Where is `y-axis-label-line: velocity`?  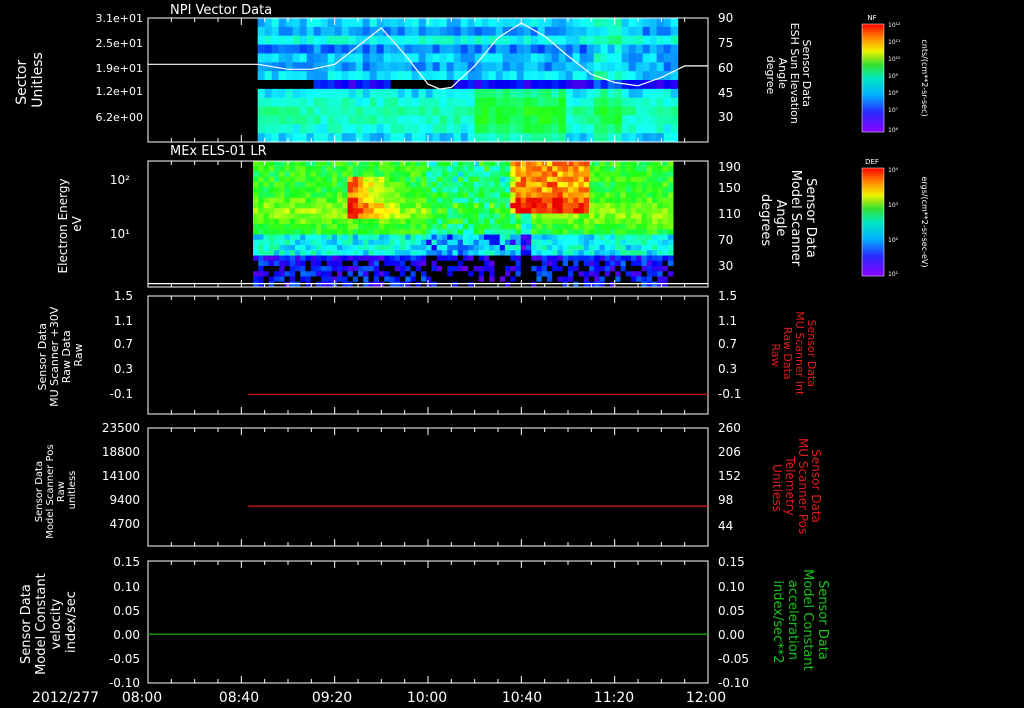 y-axis-label-line: velocity is located at coordinates (56, 623).